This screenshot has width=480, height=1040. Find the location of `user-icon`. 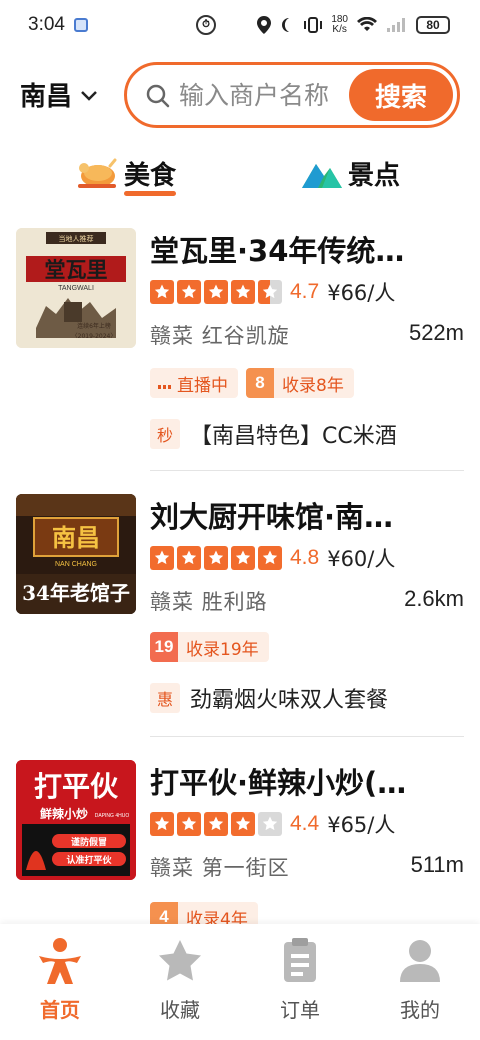

user-icon is located at coordinates (420, 961).